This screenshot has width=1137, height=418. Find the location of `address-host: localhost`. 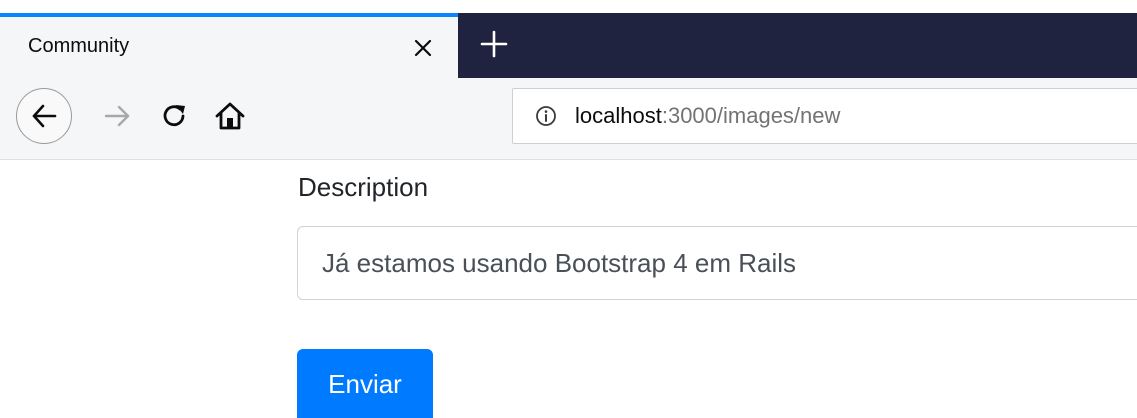

address-host: localhost is located at coordinates (618, 115).